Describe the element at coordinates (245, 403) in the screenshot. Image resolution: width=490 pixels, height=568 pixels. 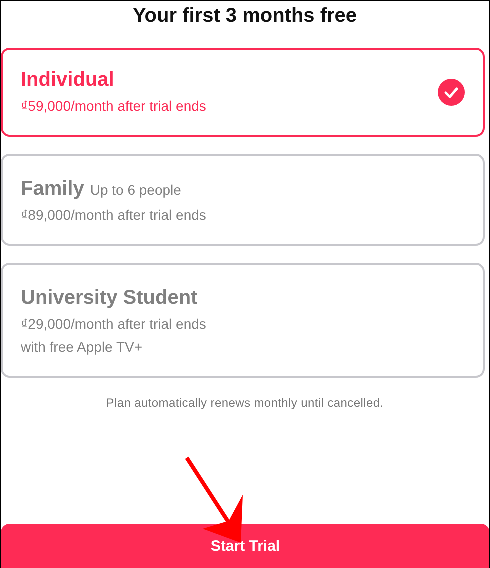
I see `renewal-note: Plan automatically renews monthly until cancelled.` at that location.